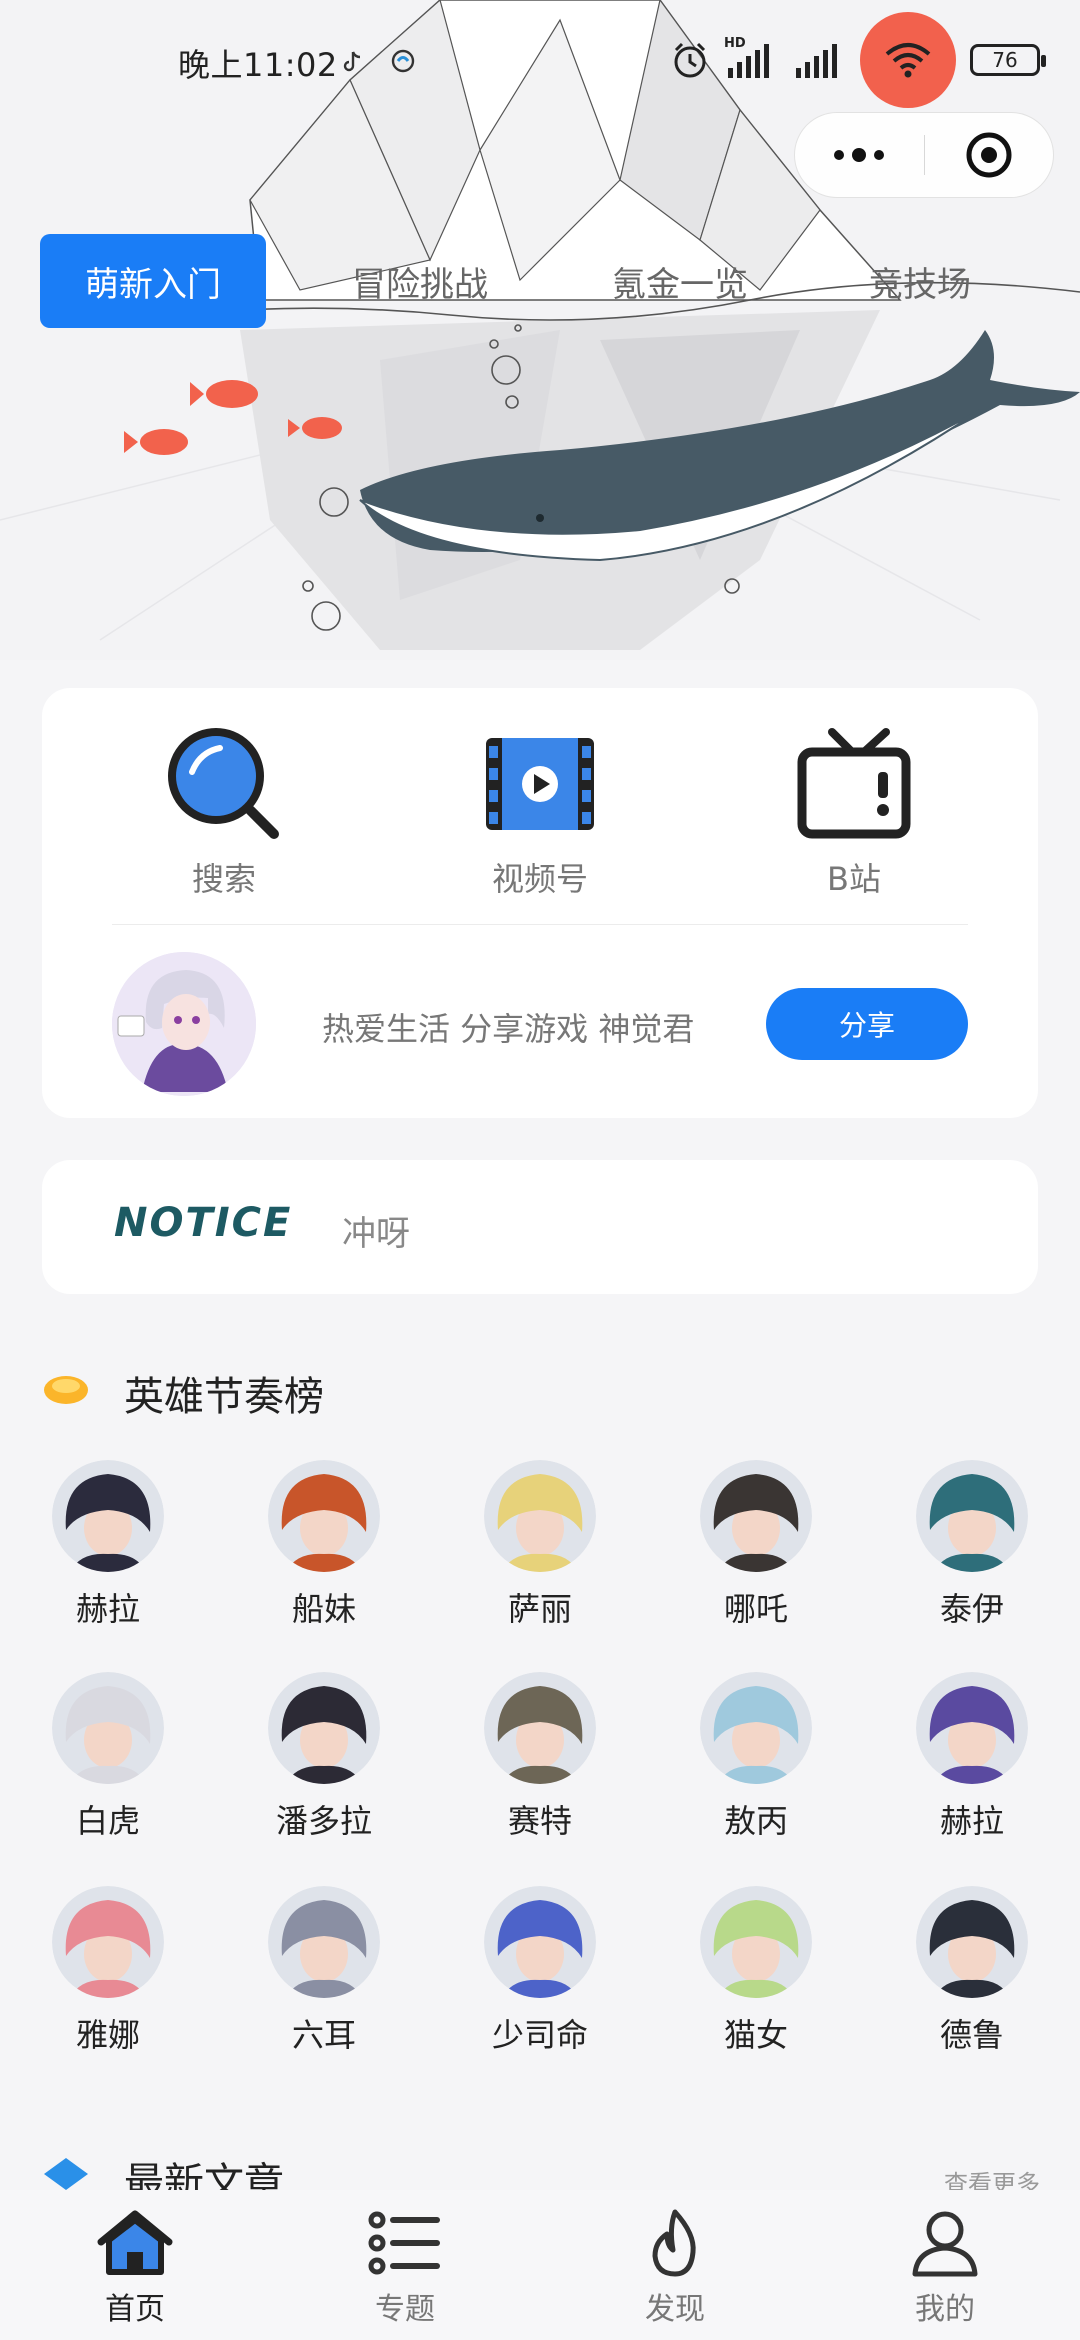 This screenshot has height=2340, width=1080. I want to click on video-channel-label: 视频号, so click(539, 879).